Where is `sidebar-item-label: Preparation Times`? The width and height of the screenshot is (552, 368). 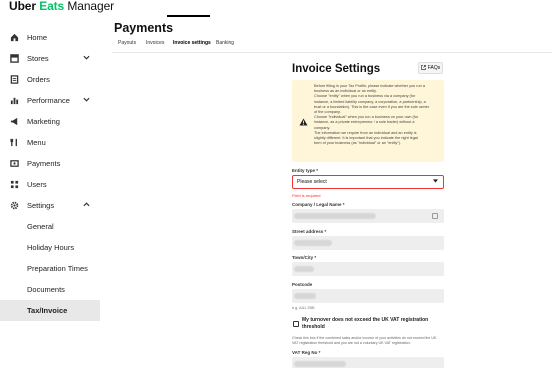
sidebar-item-label: Preparation Times is located at coordinates (57, 268).